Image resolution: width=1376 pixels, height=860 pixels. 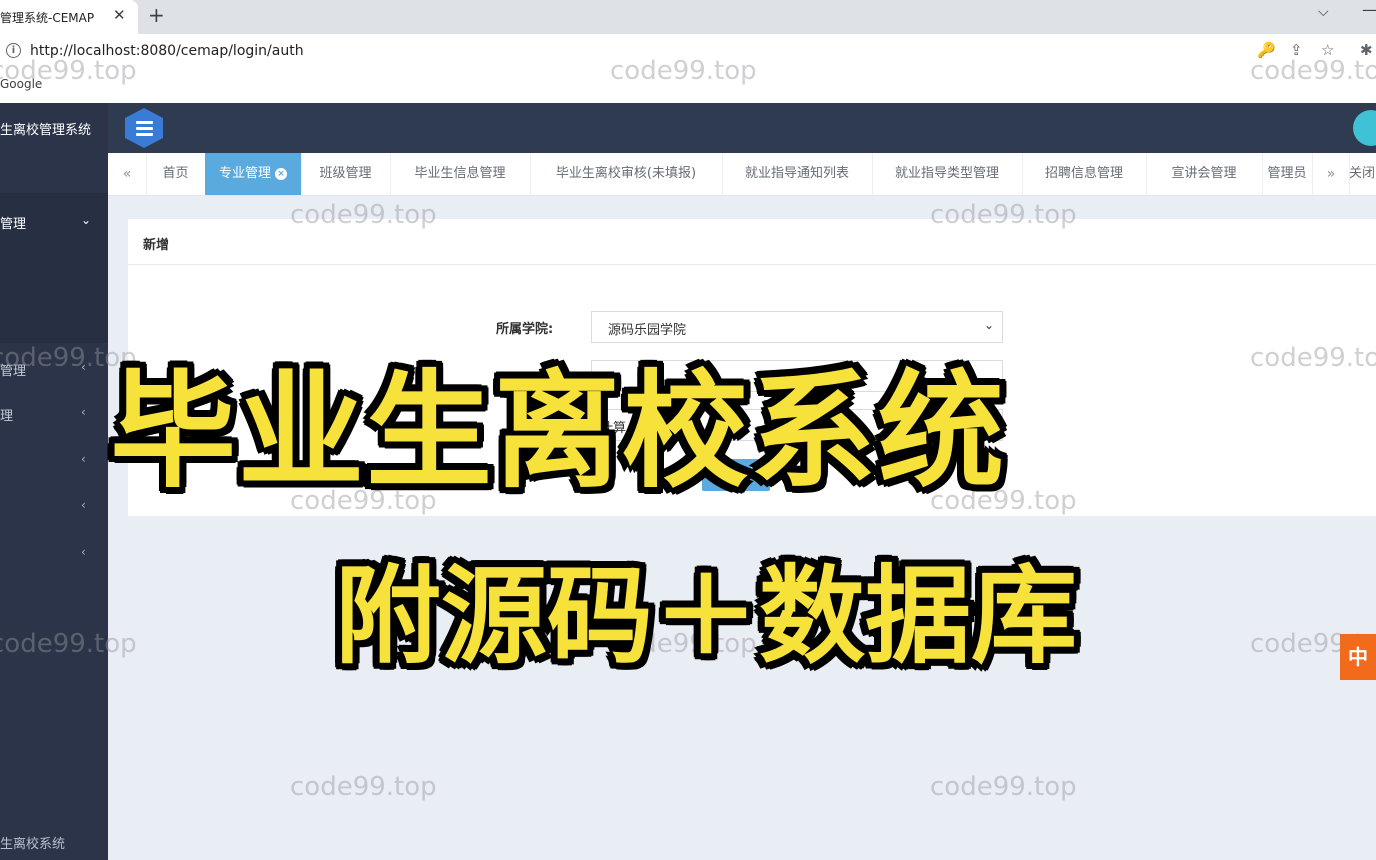 What do you see at coordinates (1331, 174) in the screenshot?
I see `tabs-next-button: »` at bounding box center [1331, 174].